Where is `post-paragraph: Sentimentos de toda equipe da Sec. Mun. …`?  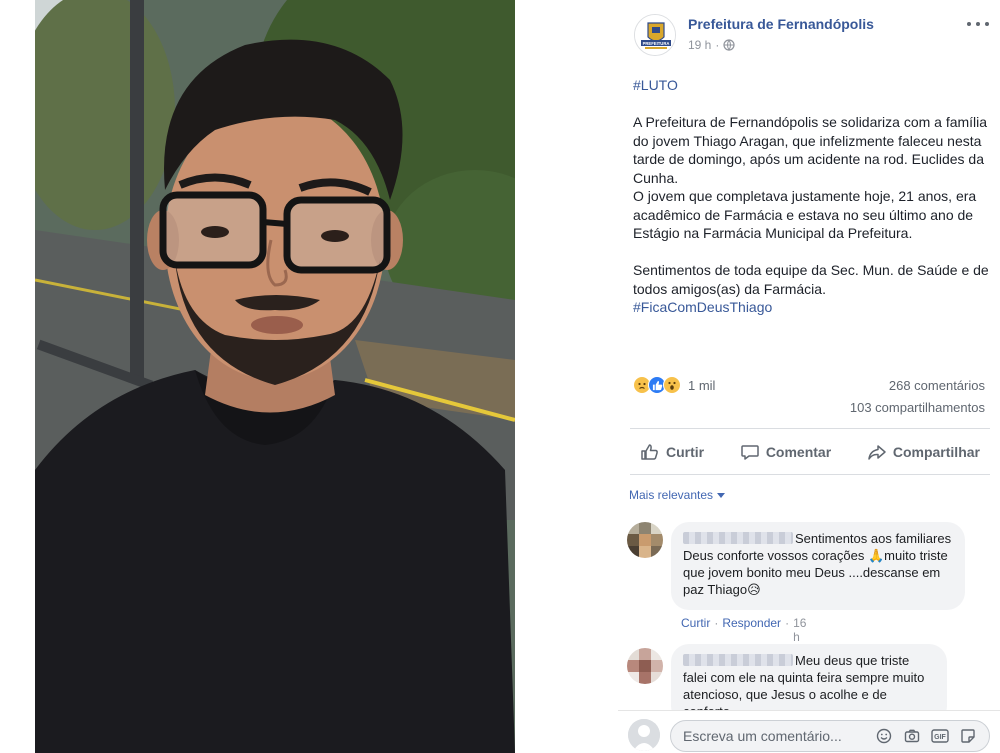
post-paragraph: Sentimentos de toda equipe da Sec. Mun. … is located at coordinates (811, 279).